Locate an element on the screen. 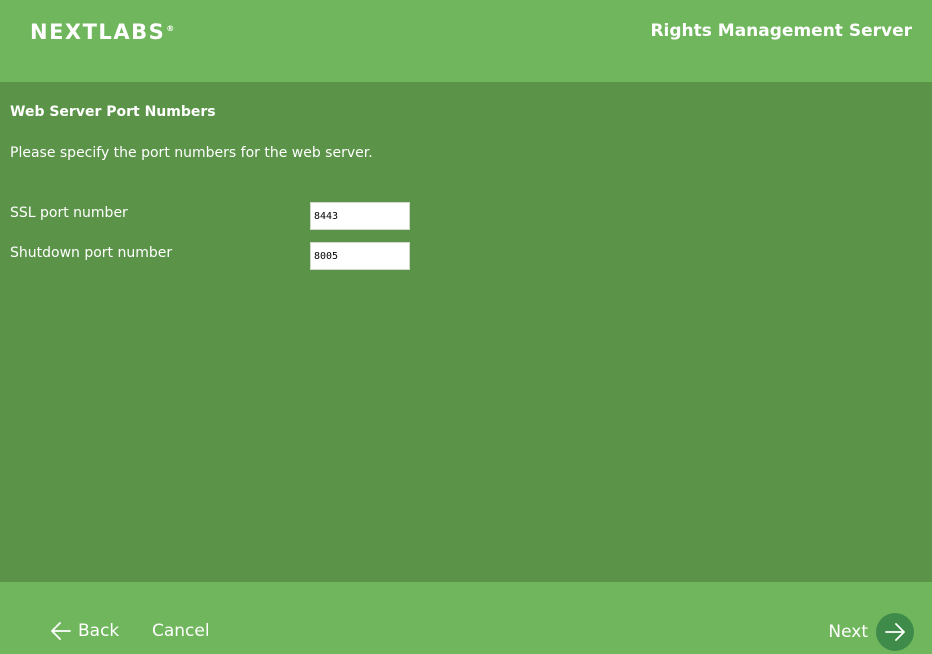  registered-mark: ® is located at coordinates (170, 28).